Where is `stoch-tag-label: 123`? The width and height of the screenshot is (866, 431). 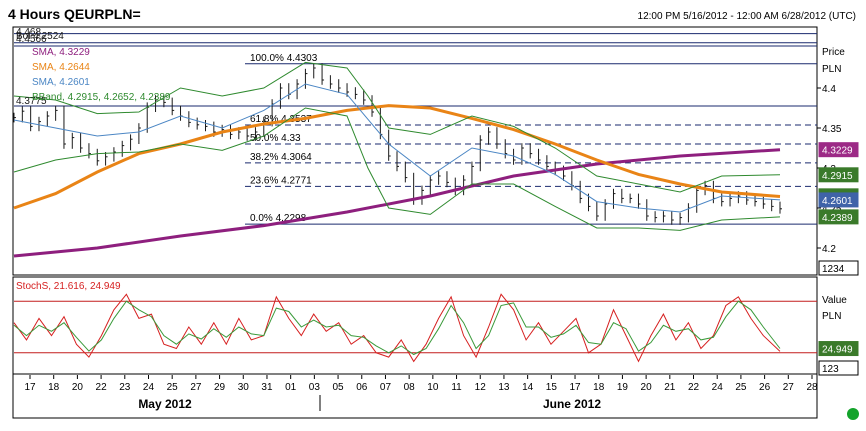 stoch-tag-label: 123 is located at coordinates (830, 369).